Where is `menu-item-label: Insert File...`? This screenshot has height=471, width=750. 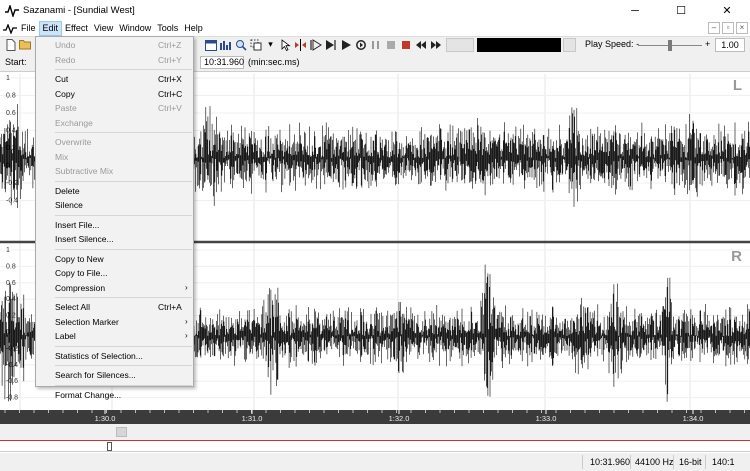
menu-item-label: Insert File... is located at coordinates (77, 224).